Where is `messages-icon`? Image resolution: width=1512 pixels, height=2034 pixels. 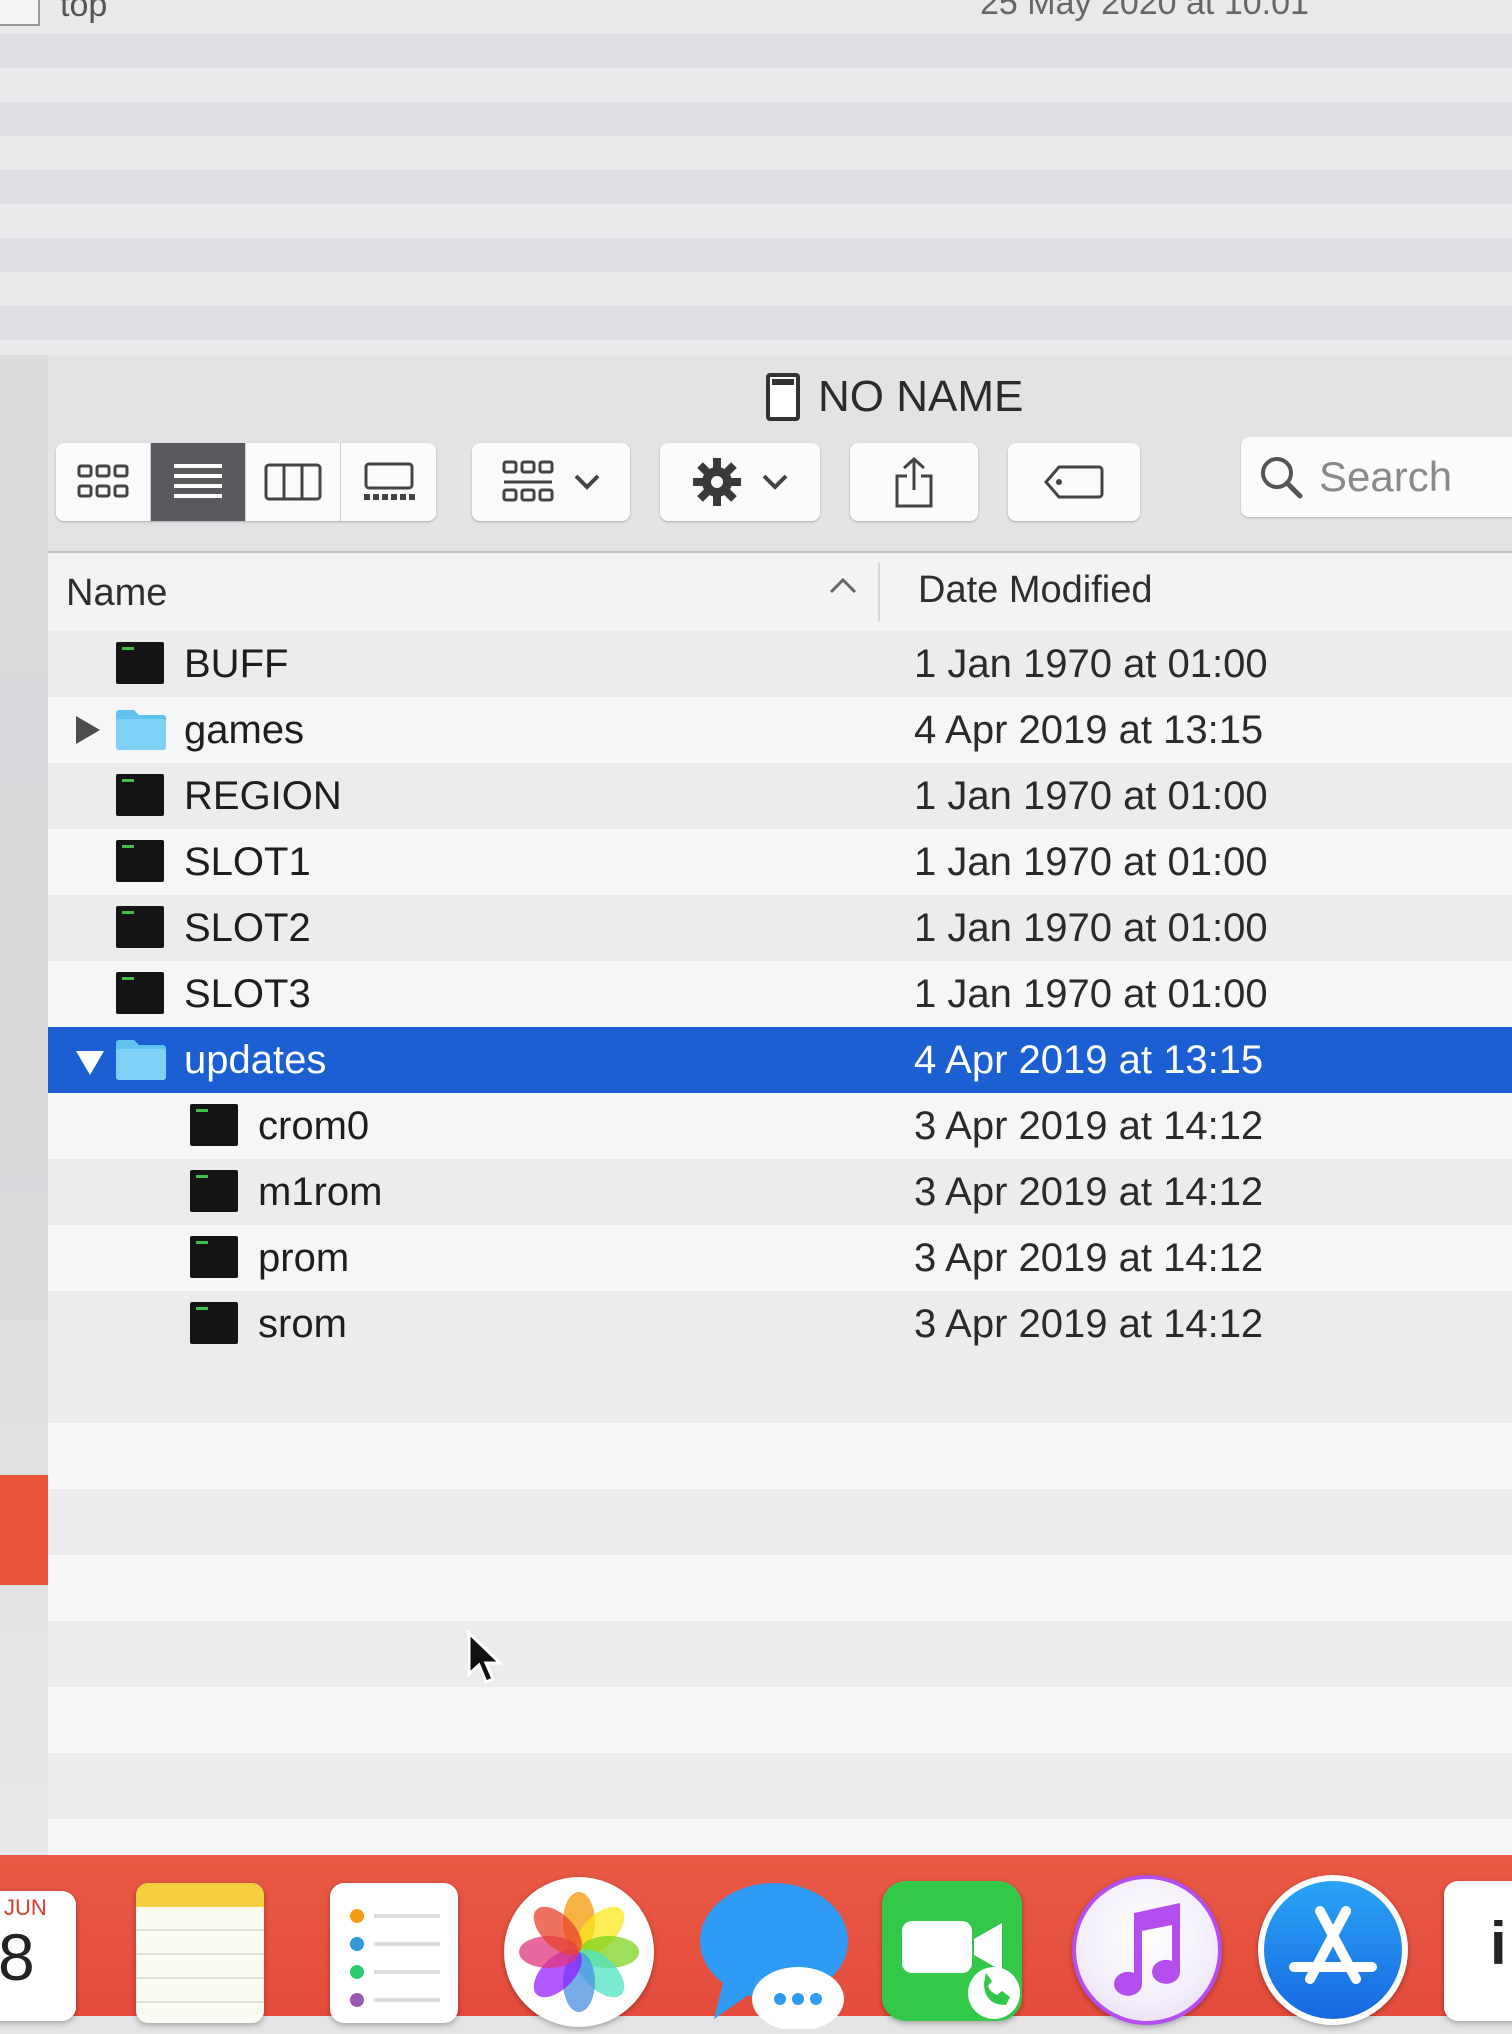
messages-icon is located at coordinates (774, 1957).